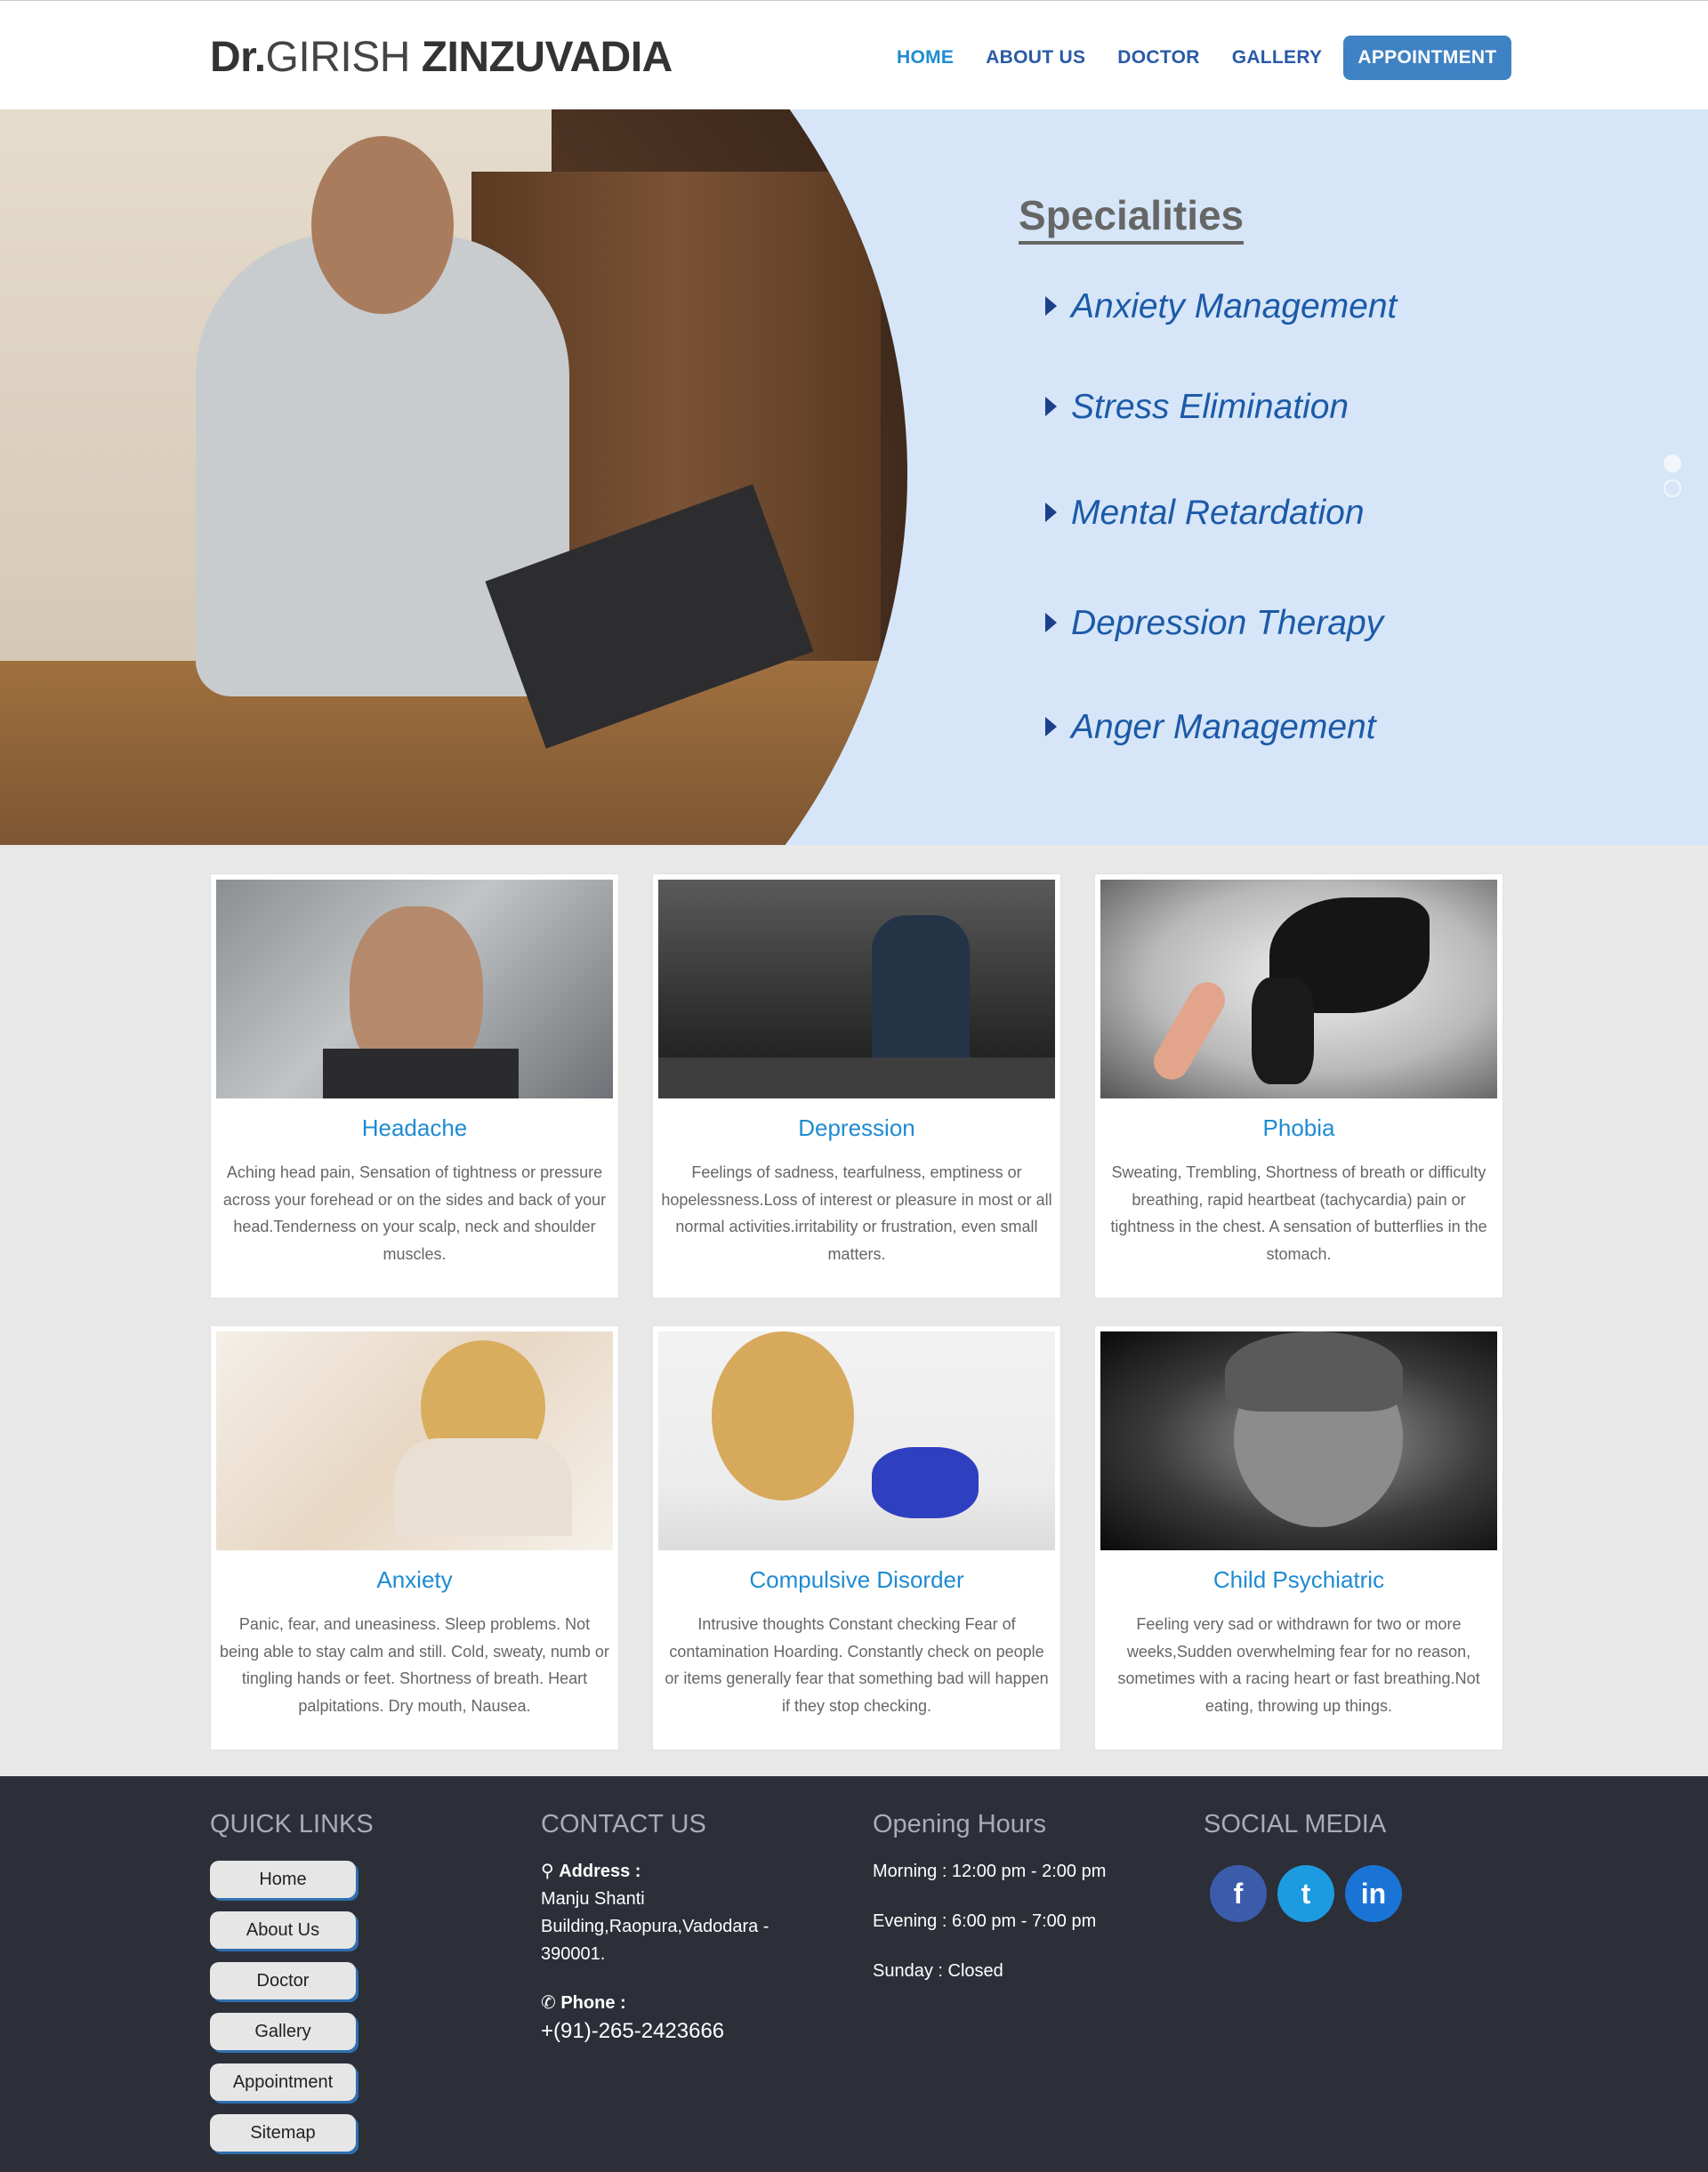 The image size is (1708, 2172). Describe the element at coordinates (414, 1441) in the screenshot. I see `anxiety-image` at that location.